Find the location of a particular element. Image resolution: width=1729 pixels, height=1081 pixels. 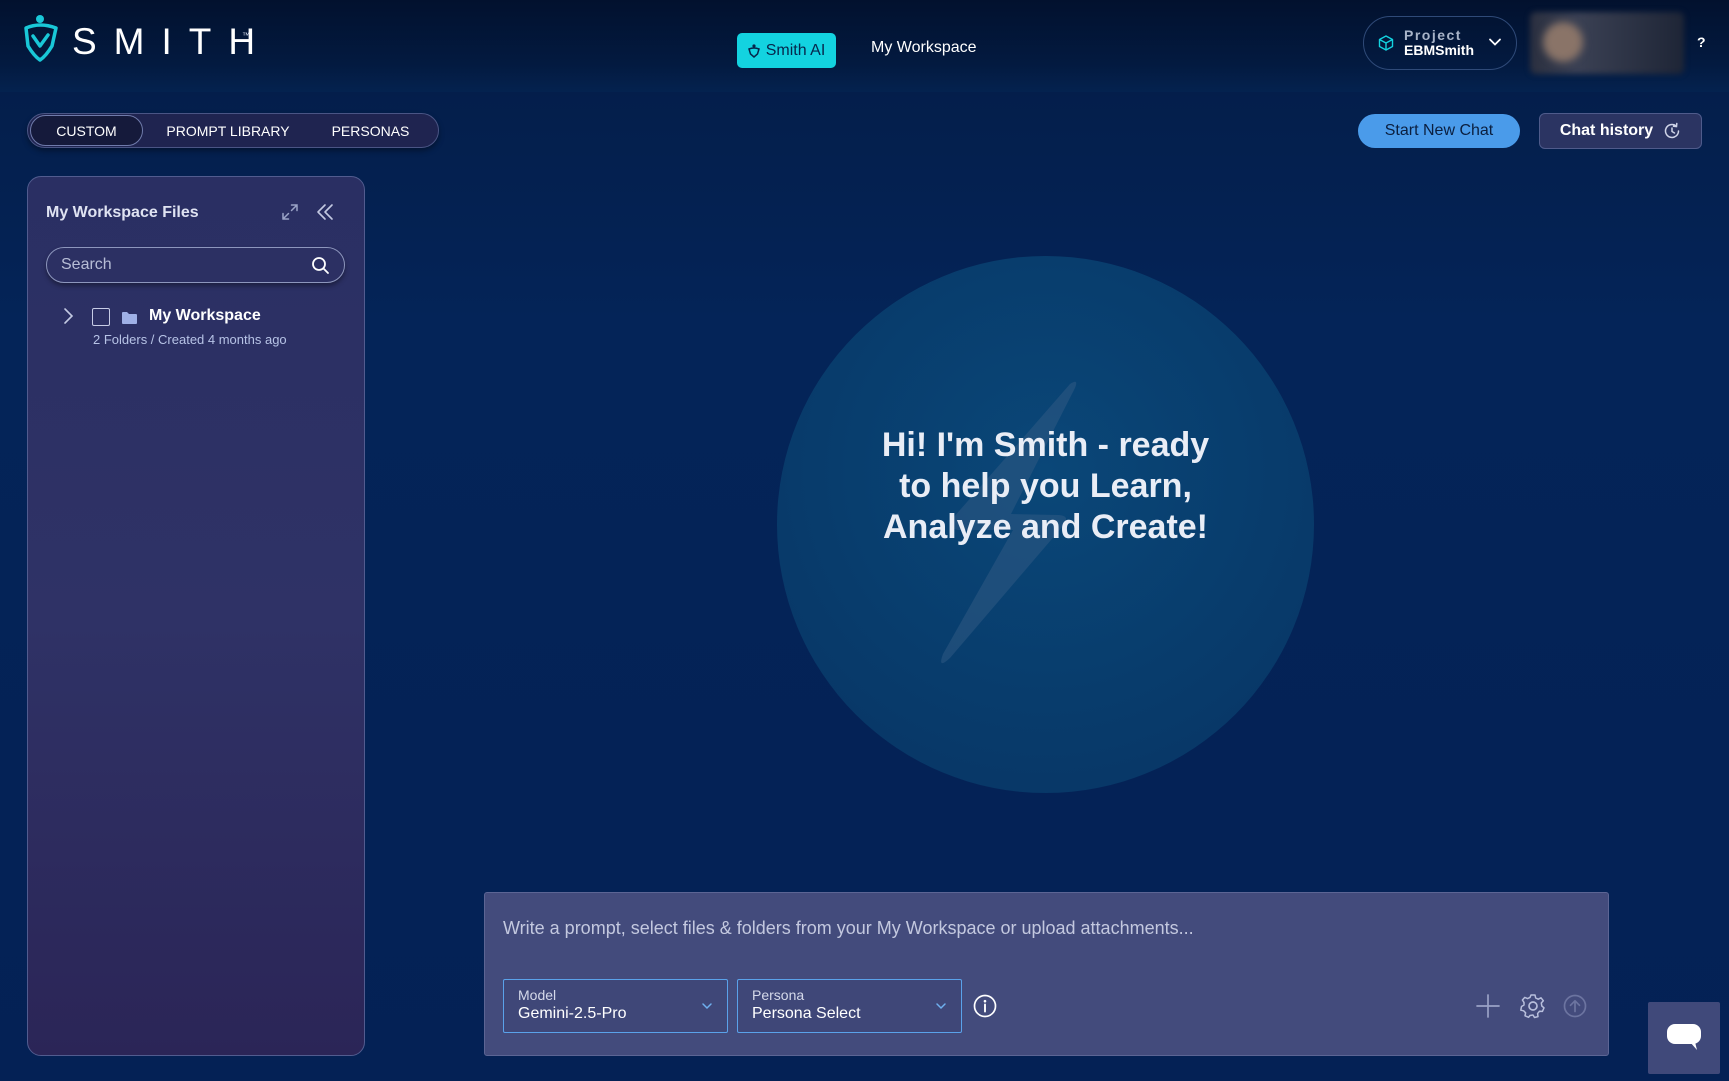

info-icon is located at coordinates (985, 1006).